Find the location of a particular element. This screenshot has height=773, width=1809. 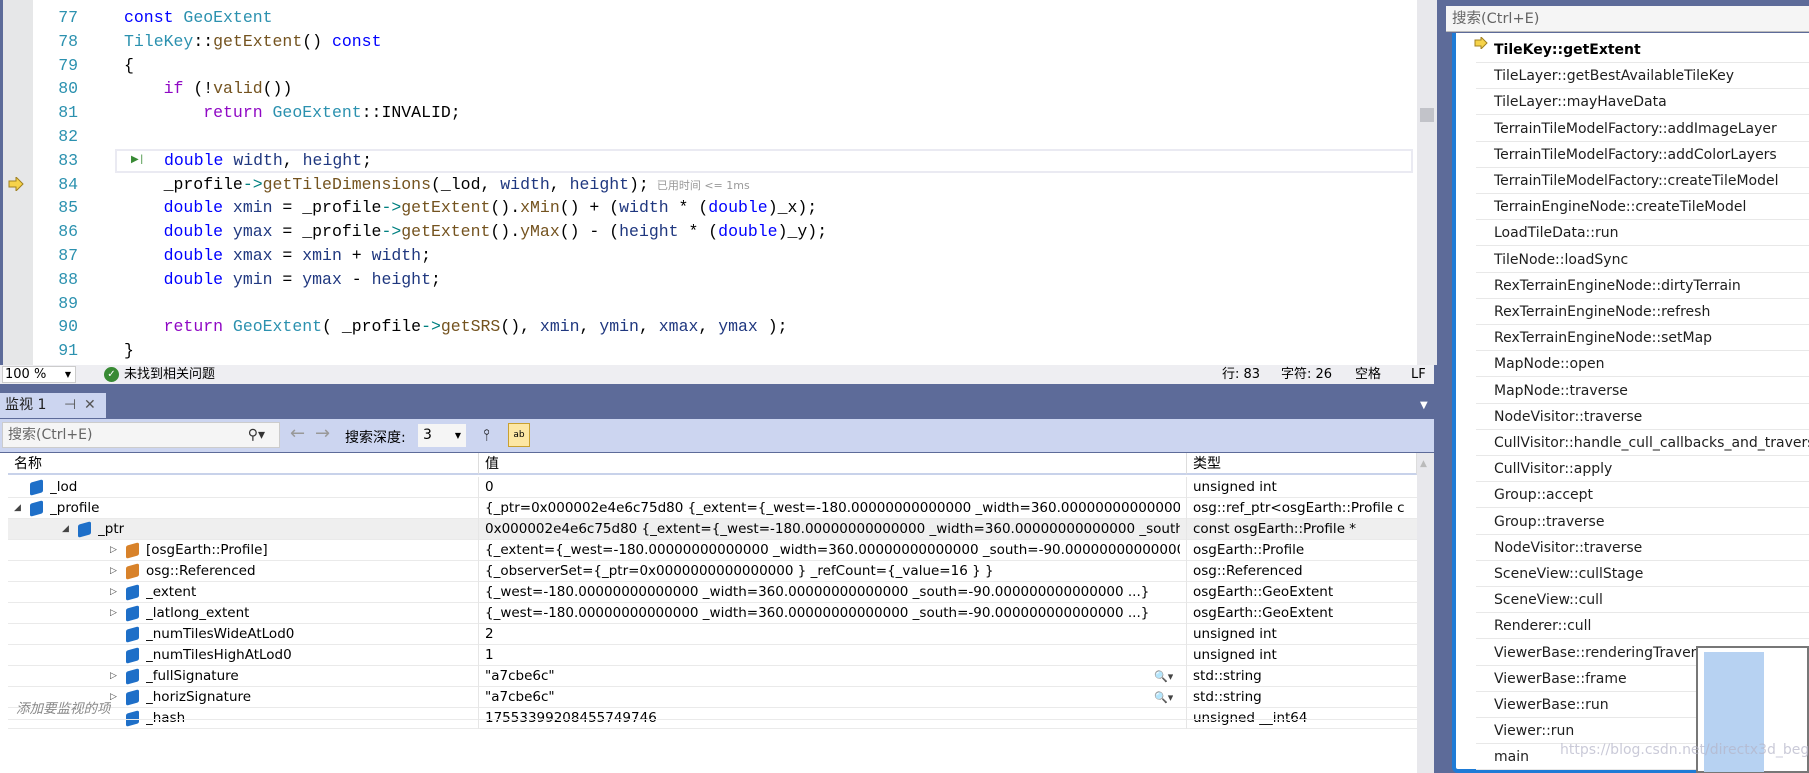

code-line: 82 is located at coordinates (708, 137).